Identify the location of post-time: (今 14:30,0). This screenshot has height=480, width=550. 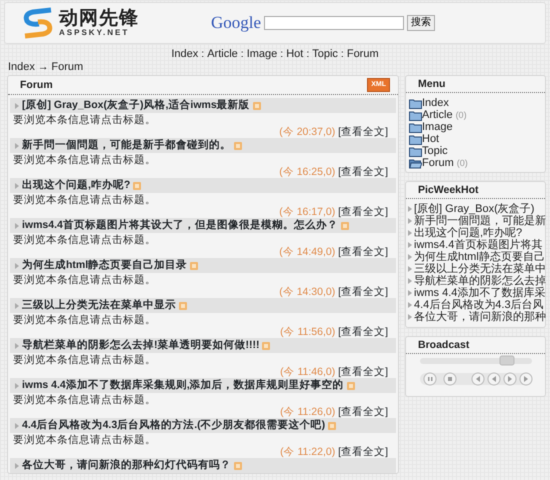
(307, 292).